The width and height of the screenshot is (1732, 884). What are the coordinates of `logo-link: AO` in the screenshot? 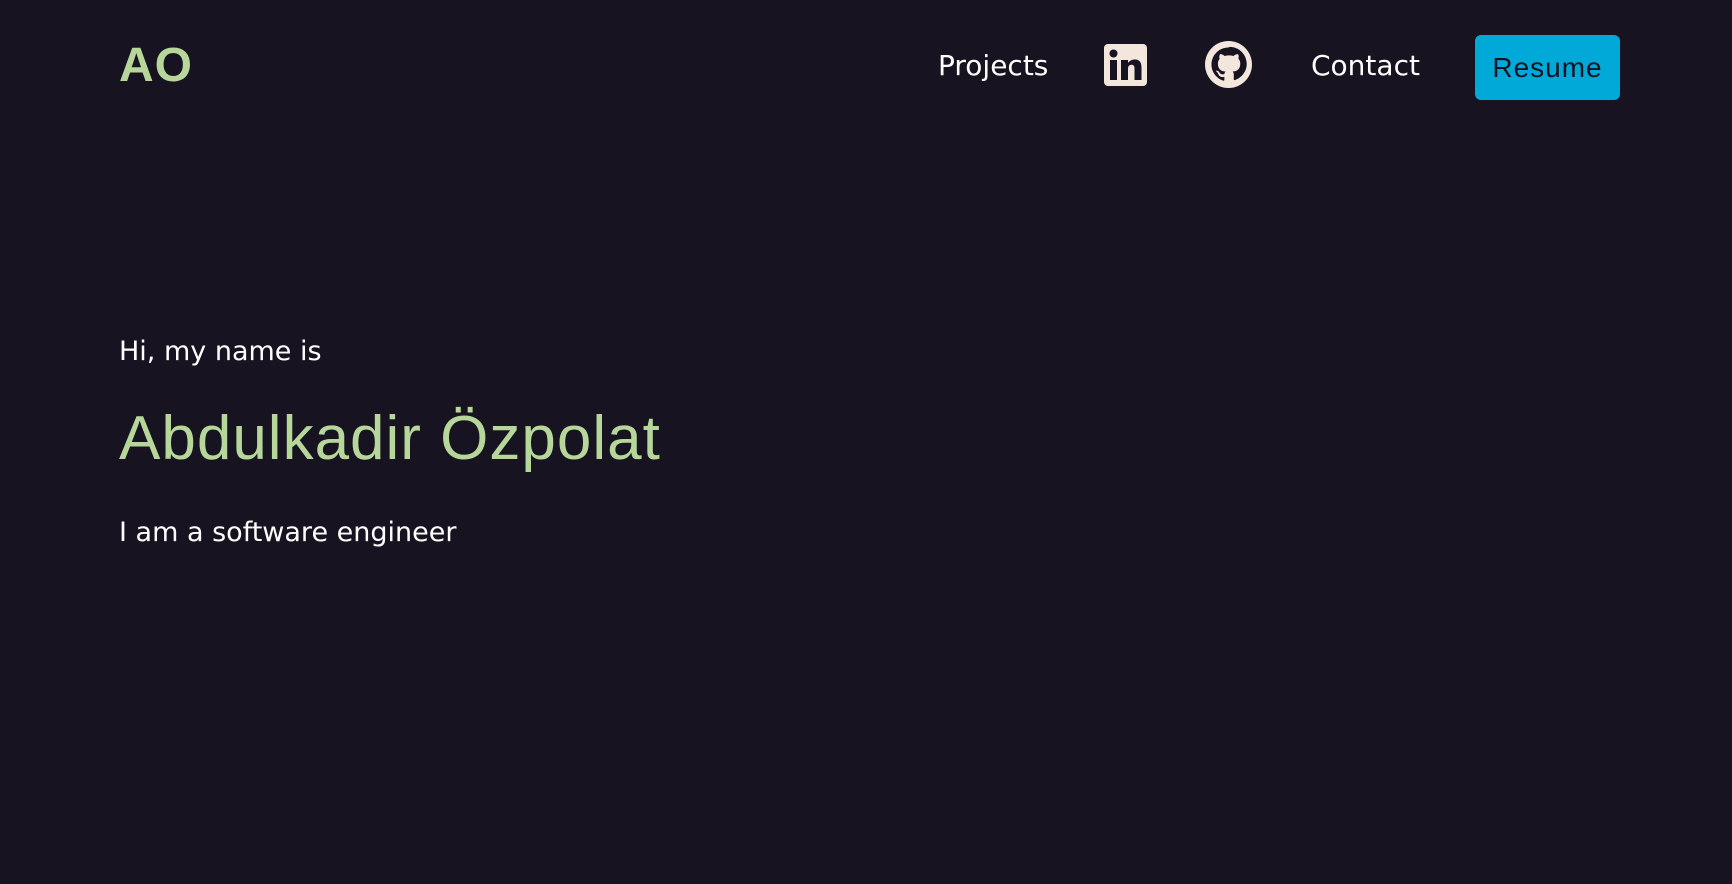 It's located at (156, 66).